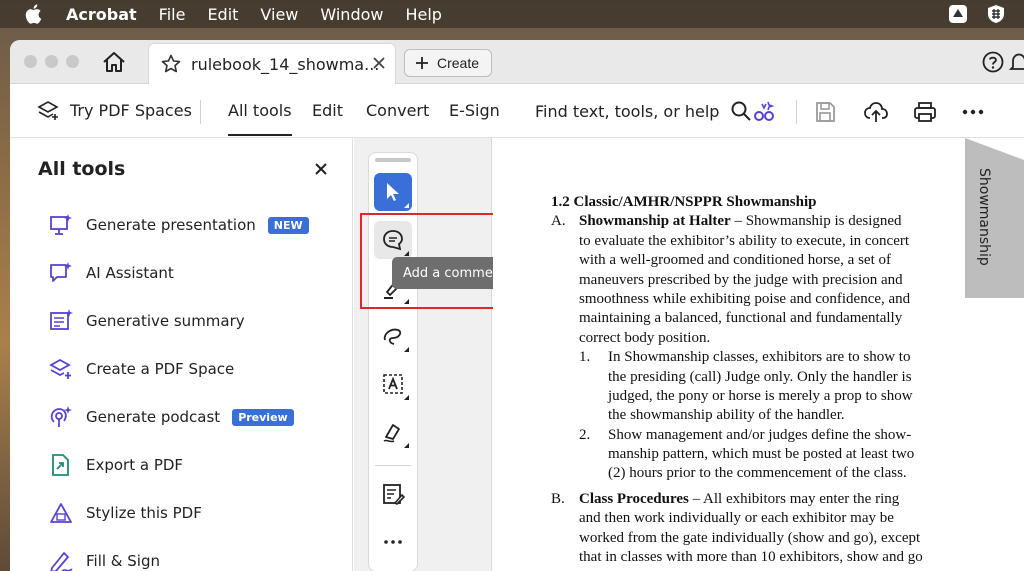  Describe the element at coordinates (474, 110) in the screenshot. I see `tab-esign: E-Sign` at that location.